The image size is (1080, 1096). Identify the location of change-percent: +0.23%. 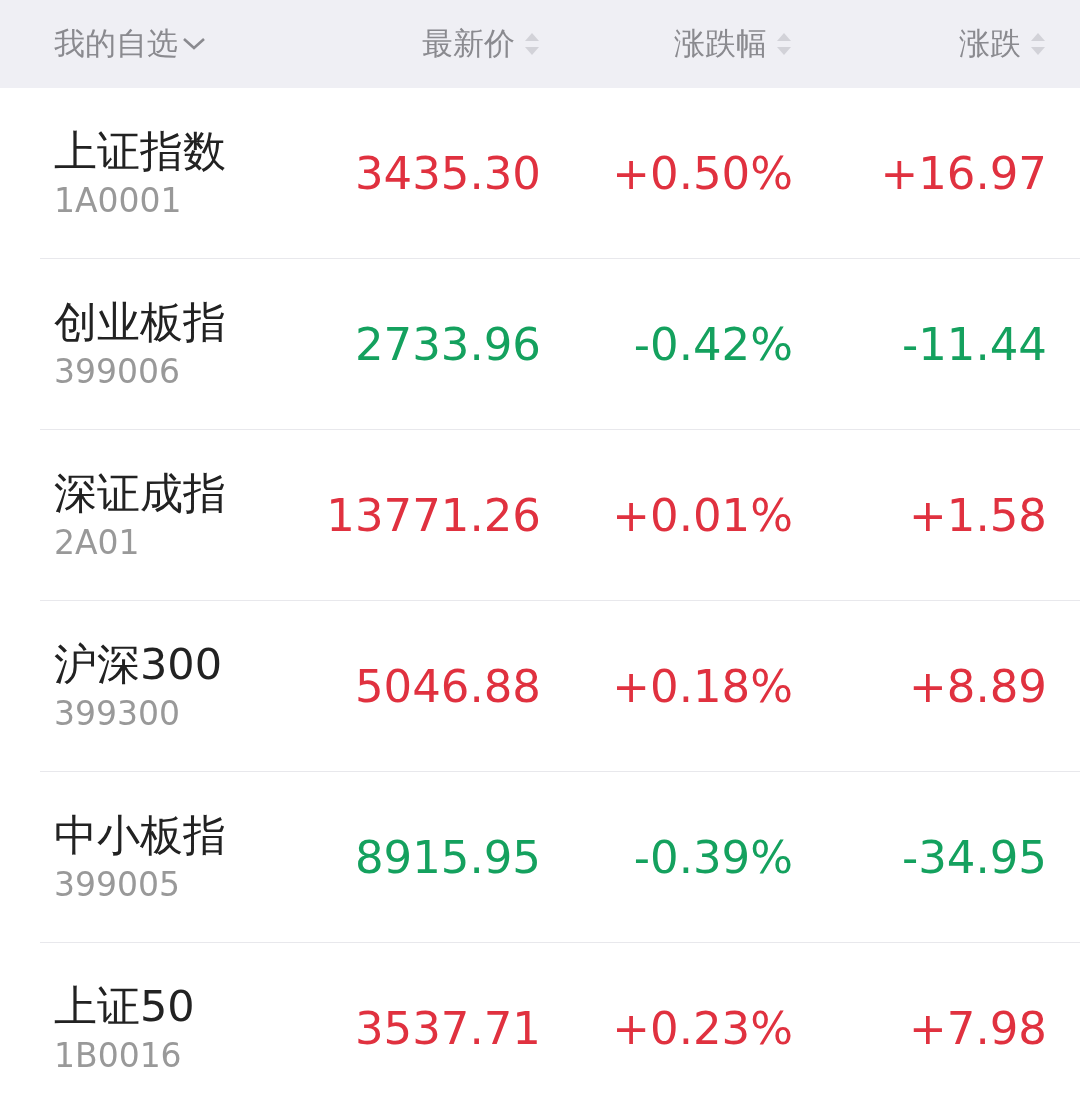
(702, 1028).